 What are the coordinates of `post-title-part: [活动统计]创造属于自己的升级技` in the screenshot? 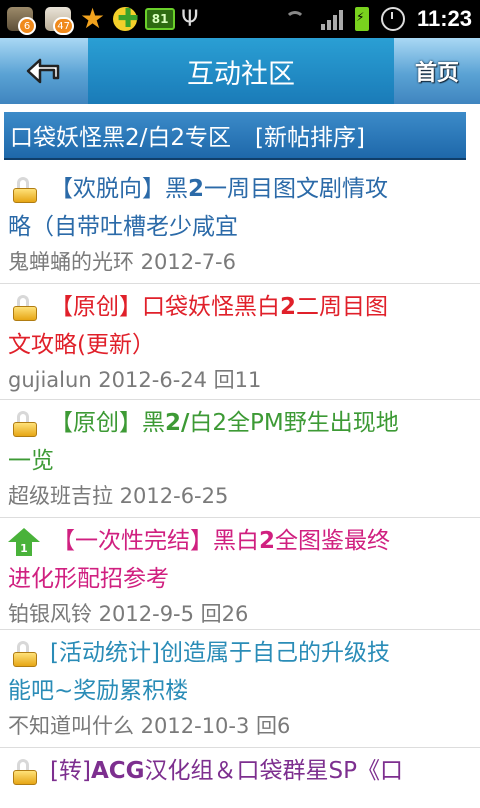 It's located at (220, 653).